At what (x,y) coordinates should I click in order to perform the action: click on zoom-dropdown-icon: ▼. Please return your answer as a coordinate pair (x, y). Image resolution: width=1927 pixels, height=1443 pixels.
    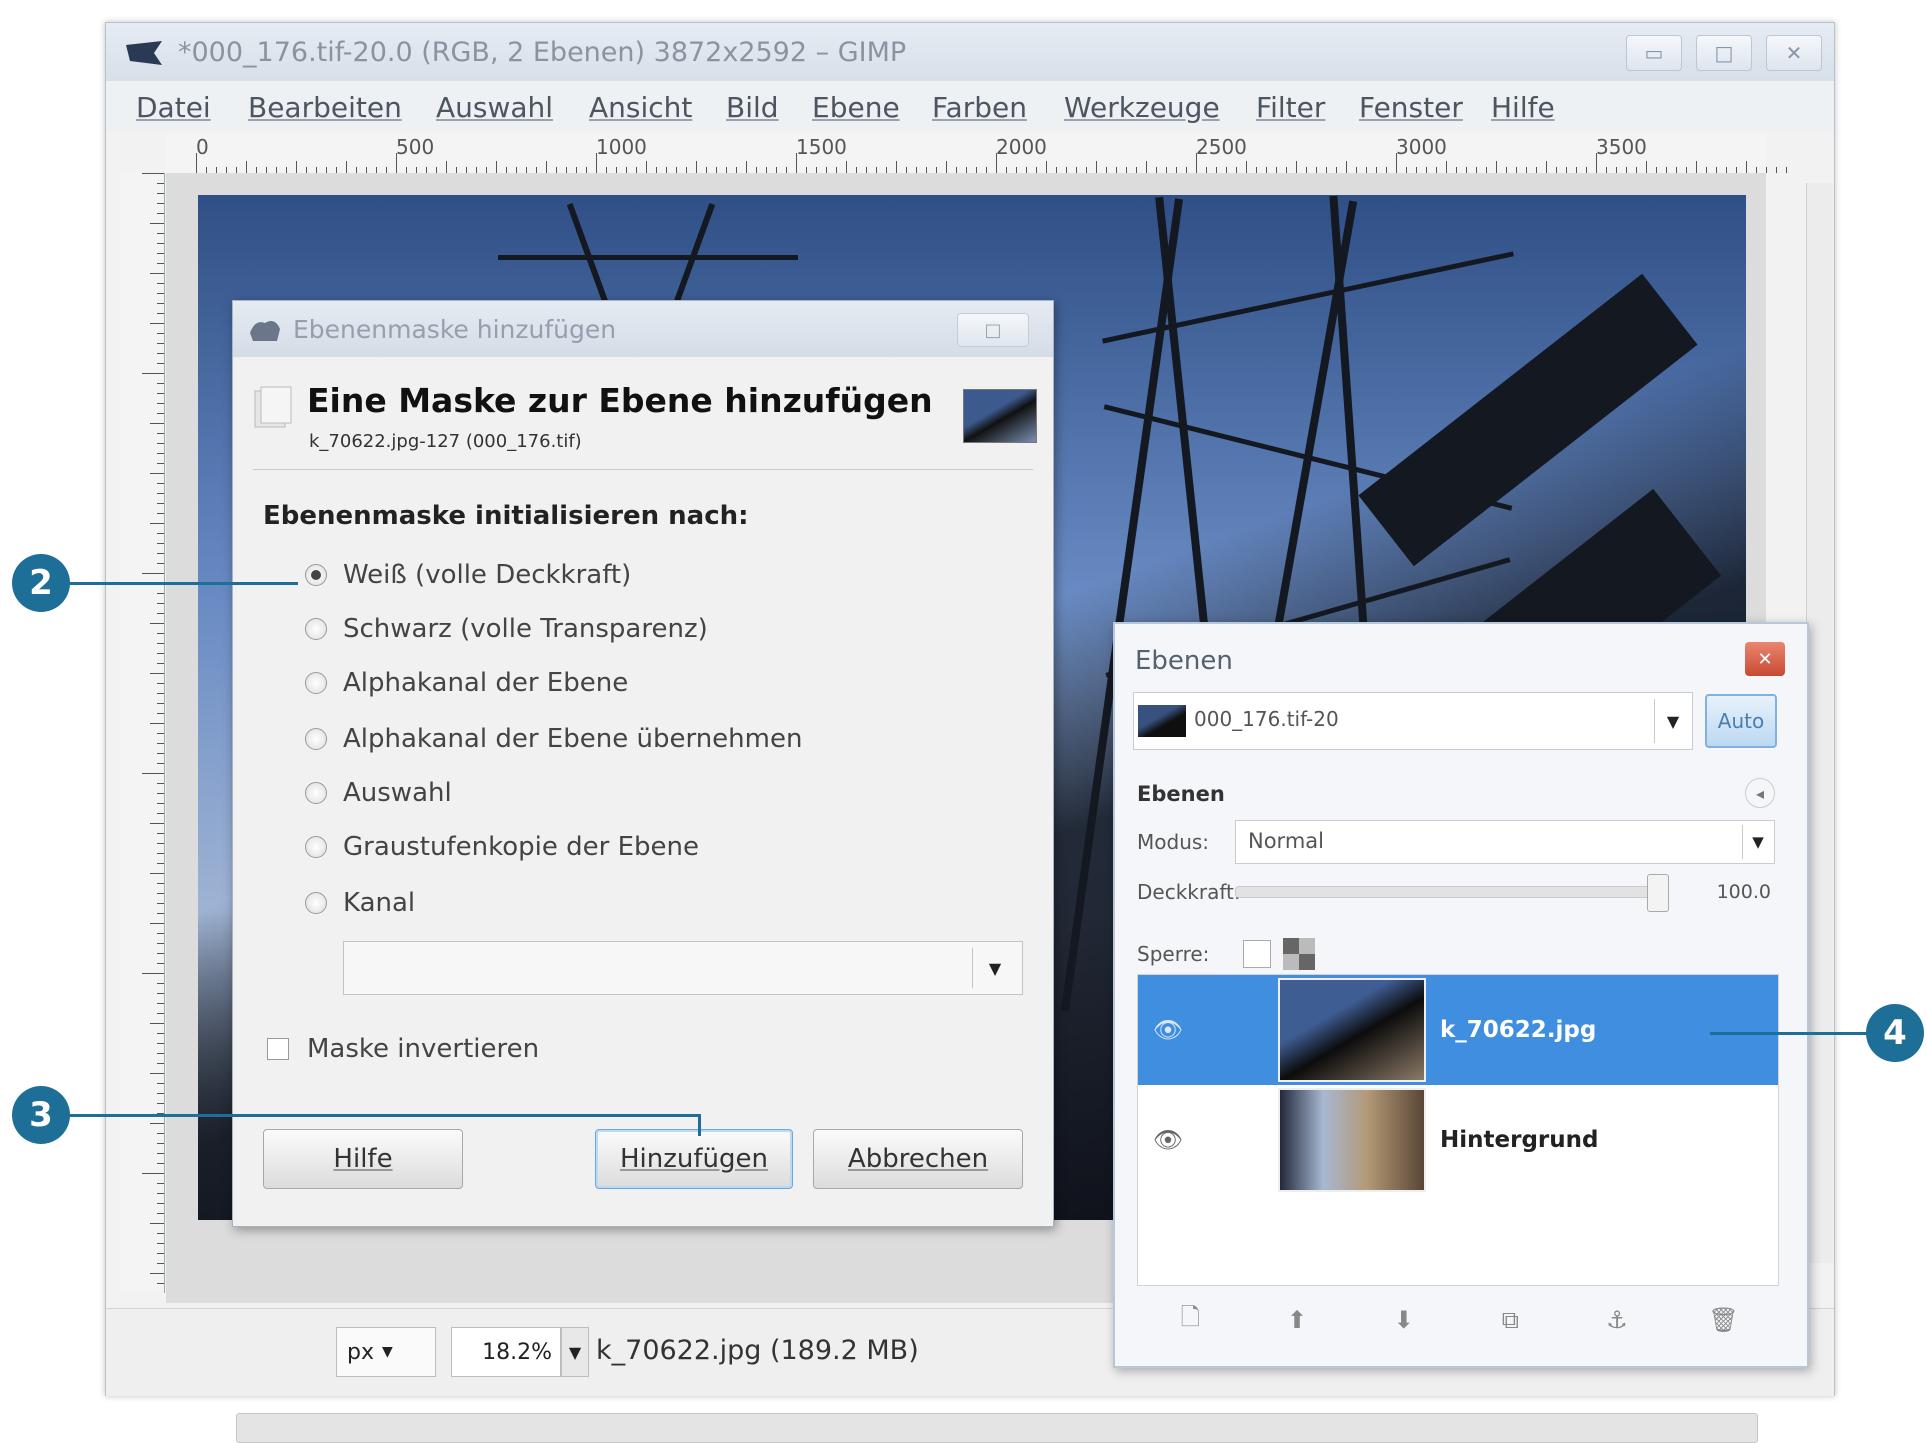
    Looking at the image, I should click on (575, 1352).